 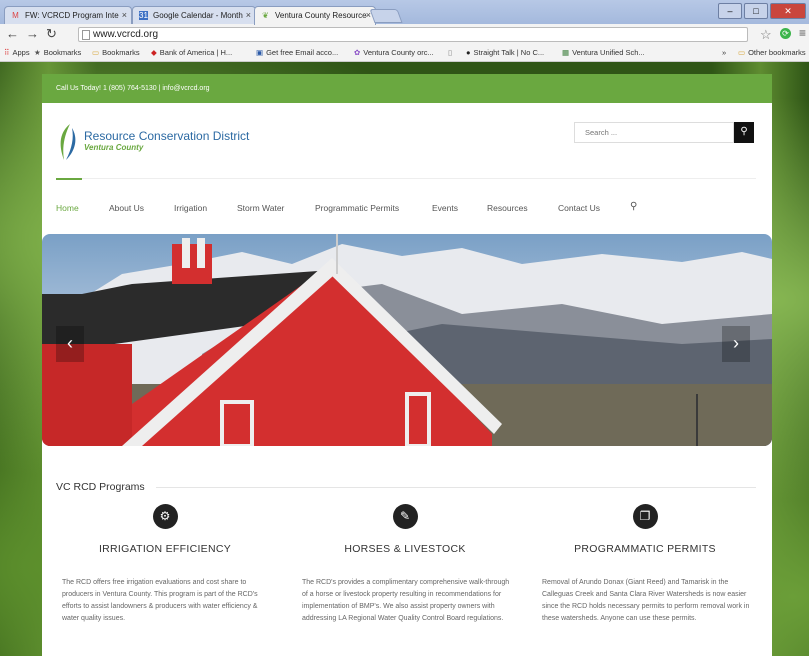 I want to click on nav-home: Home, so click(x=67, y=208).